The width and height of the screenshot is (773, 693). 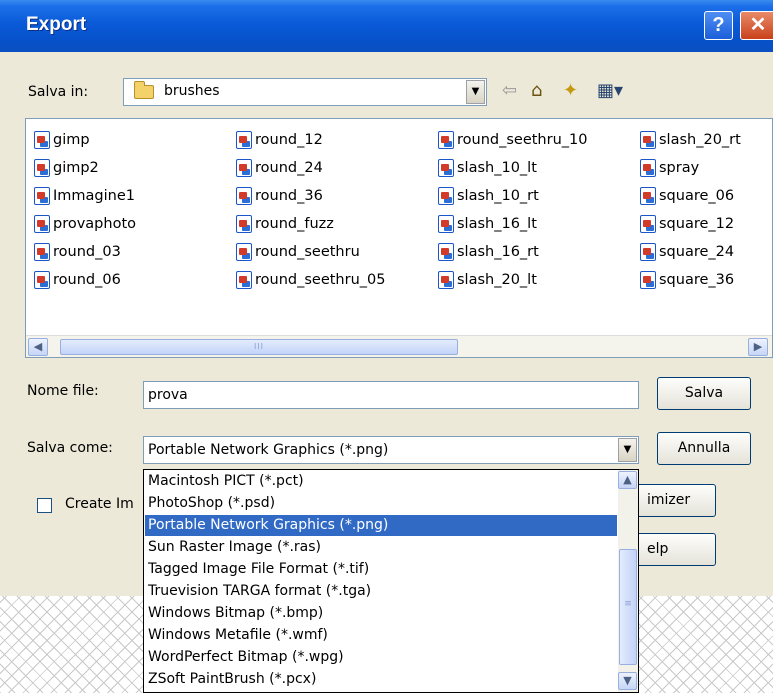 What do you see at coordinates (697, 224) in the screenshot?
I see `file-name: square_12` at bounding box center [697, 224].